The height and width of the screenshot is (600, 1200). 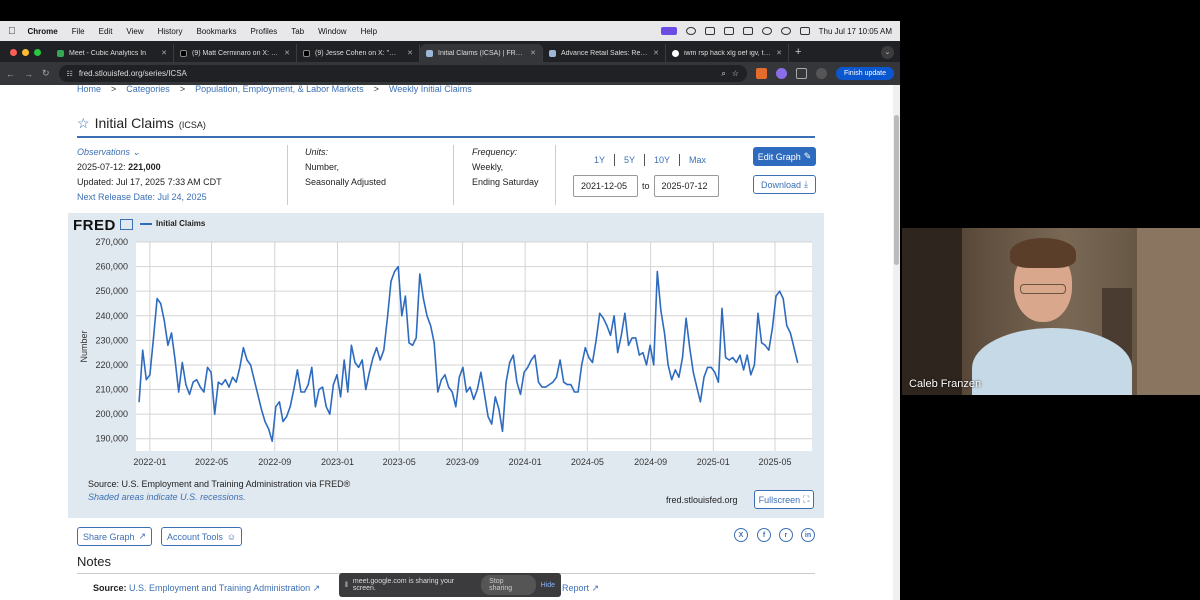 I want to click on x-tick-label: 2025-05, so click(x=774, y=462).